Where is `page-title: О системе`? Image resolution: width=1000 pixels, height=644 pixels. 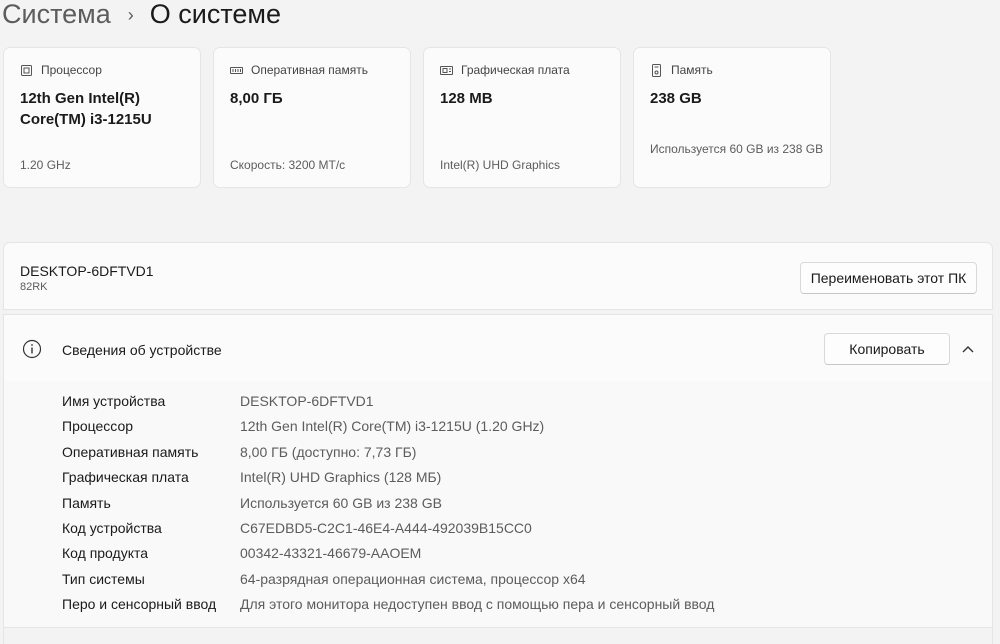
page-title: О системе is located at coordinates (215, 14).